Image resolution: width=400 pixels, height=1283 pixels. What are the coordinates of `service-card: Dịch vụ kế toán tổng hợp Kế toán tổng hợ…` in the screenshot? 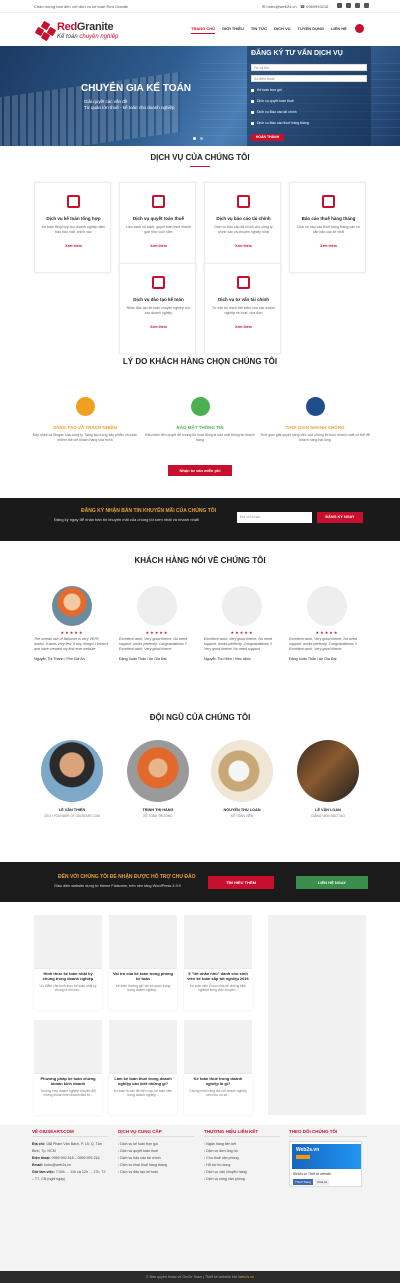 It's located at (72, 227).